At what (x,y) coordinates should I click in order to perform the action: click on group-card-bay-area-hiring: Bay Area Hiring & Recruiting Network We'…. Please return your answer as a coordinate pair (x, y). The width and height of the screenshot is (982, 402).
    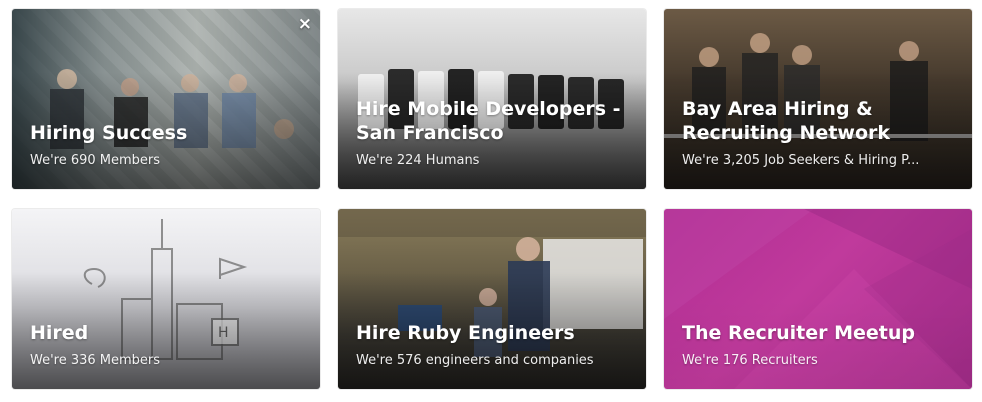
    Looking at the image, I should click on (818, 99).